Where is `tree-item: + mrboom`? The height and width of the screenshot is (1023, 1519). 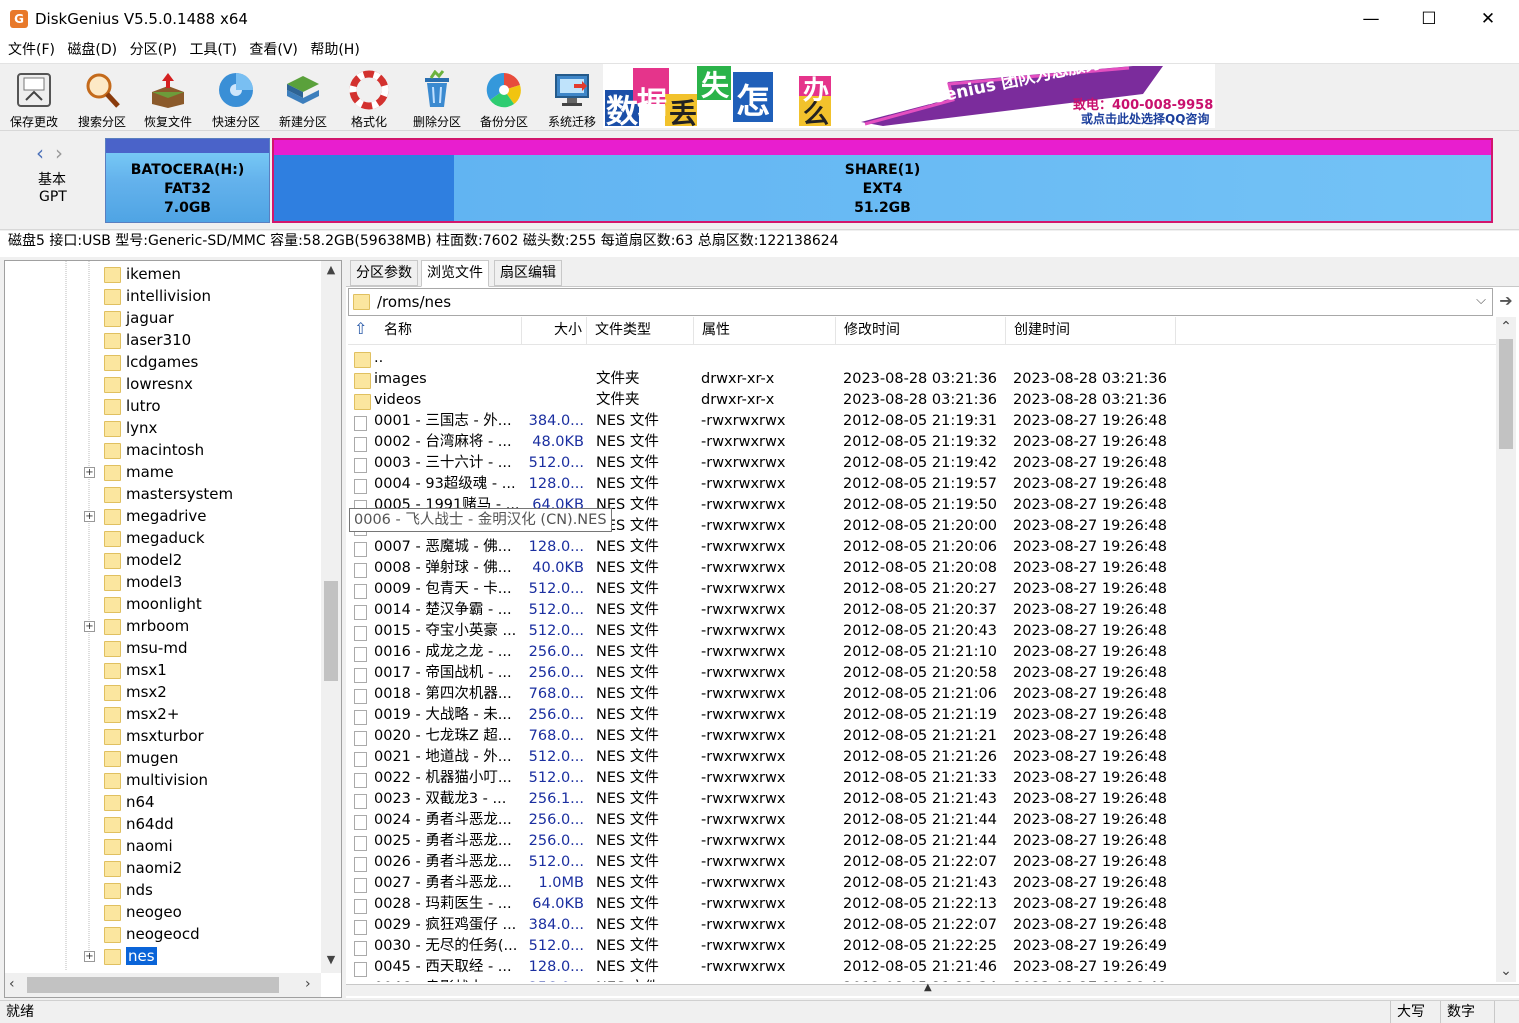 tree-item: + mrboom is located at coordinates (97, 626).